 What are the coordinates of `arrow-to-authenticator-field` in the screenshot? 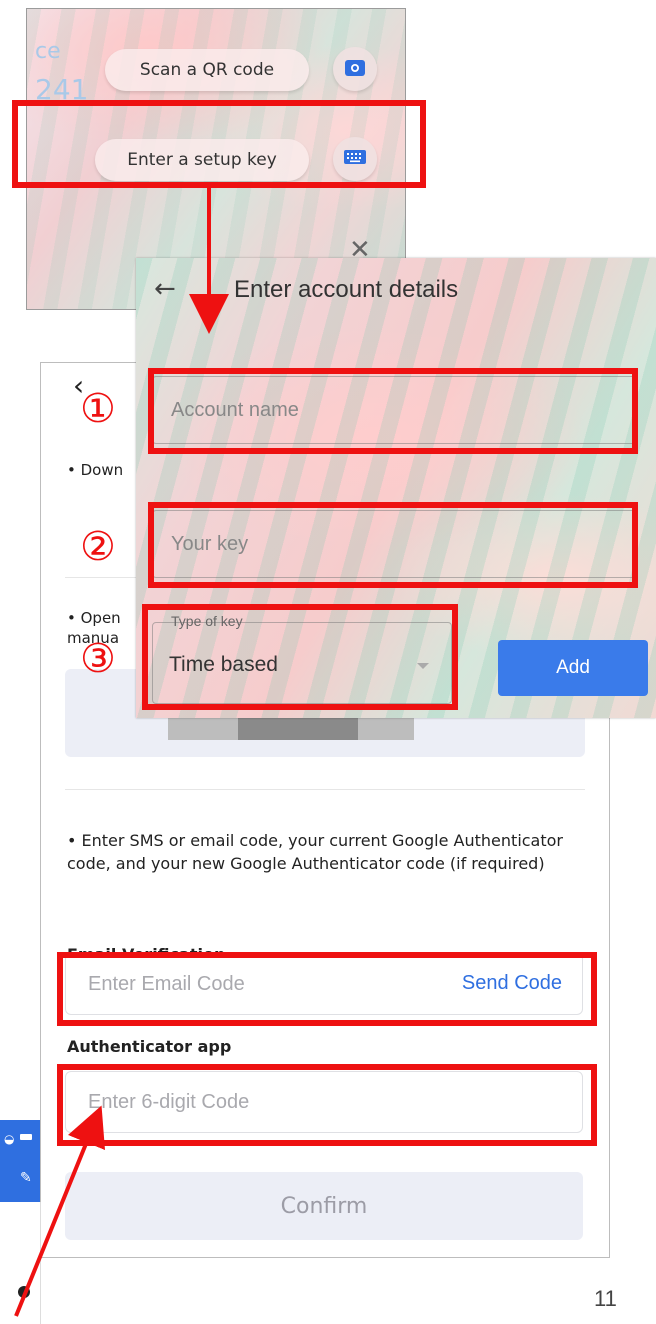 It's located at (60, 1211).